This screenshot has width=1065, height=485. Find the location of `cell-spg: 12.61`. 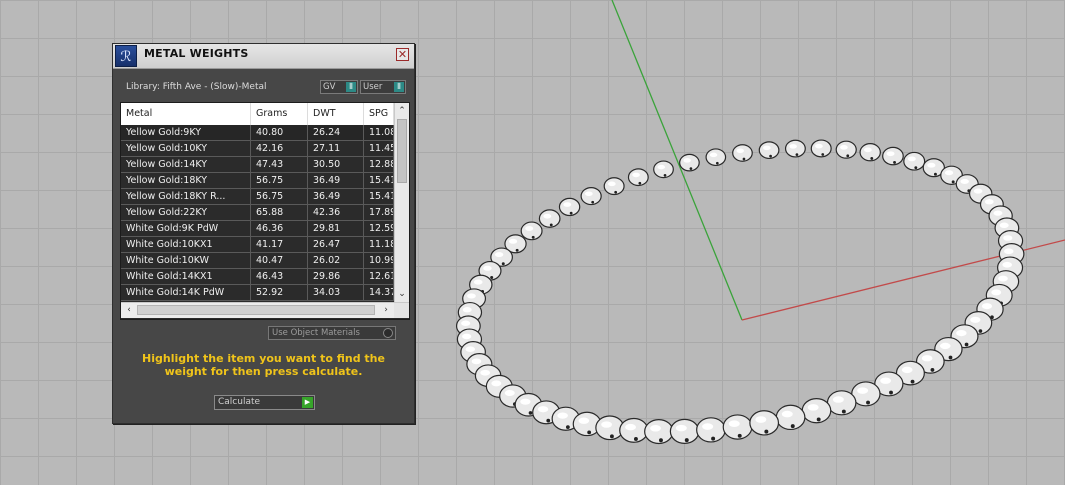

cell-spg: 12.61 is located at coordinates (379, 276).